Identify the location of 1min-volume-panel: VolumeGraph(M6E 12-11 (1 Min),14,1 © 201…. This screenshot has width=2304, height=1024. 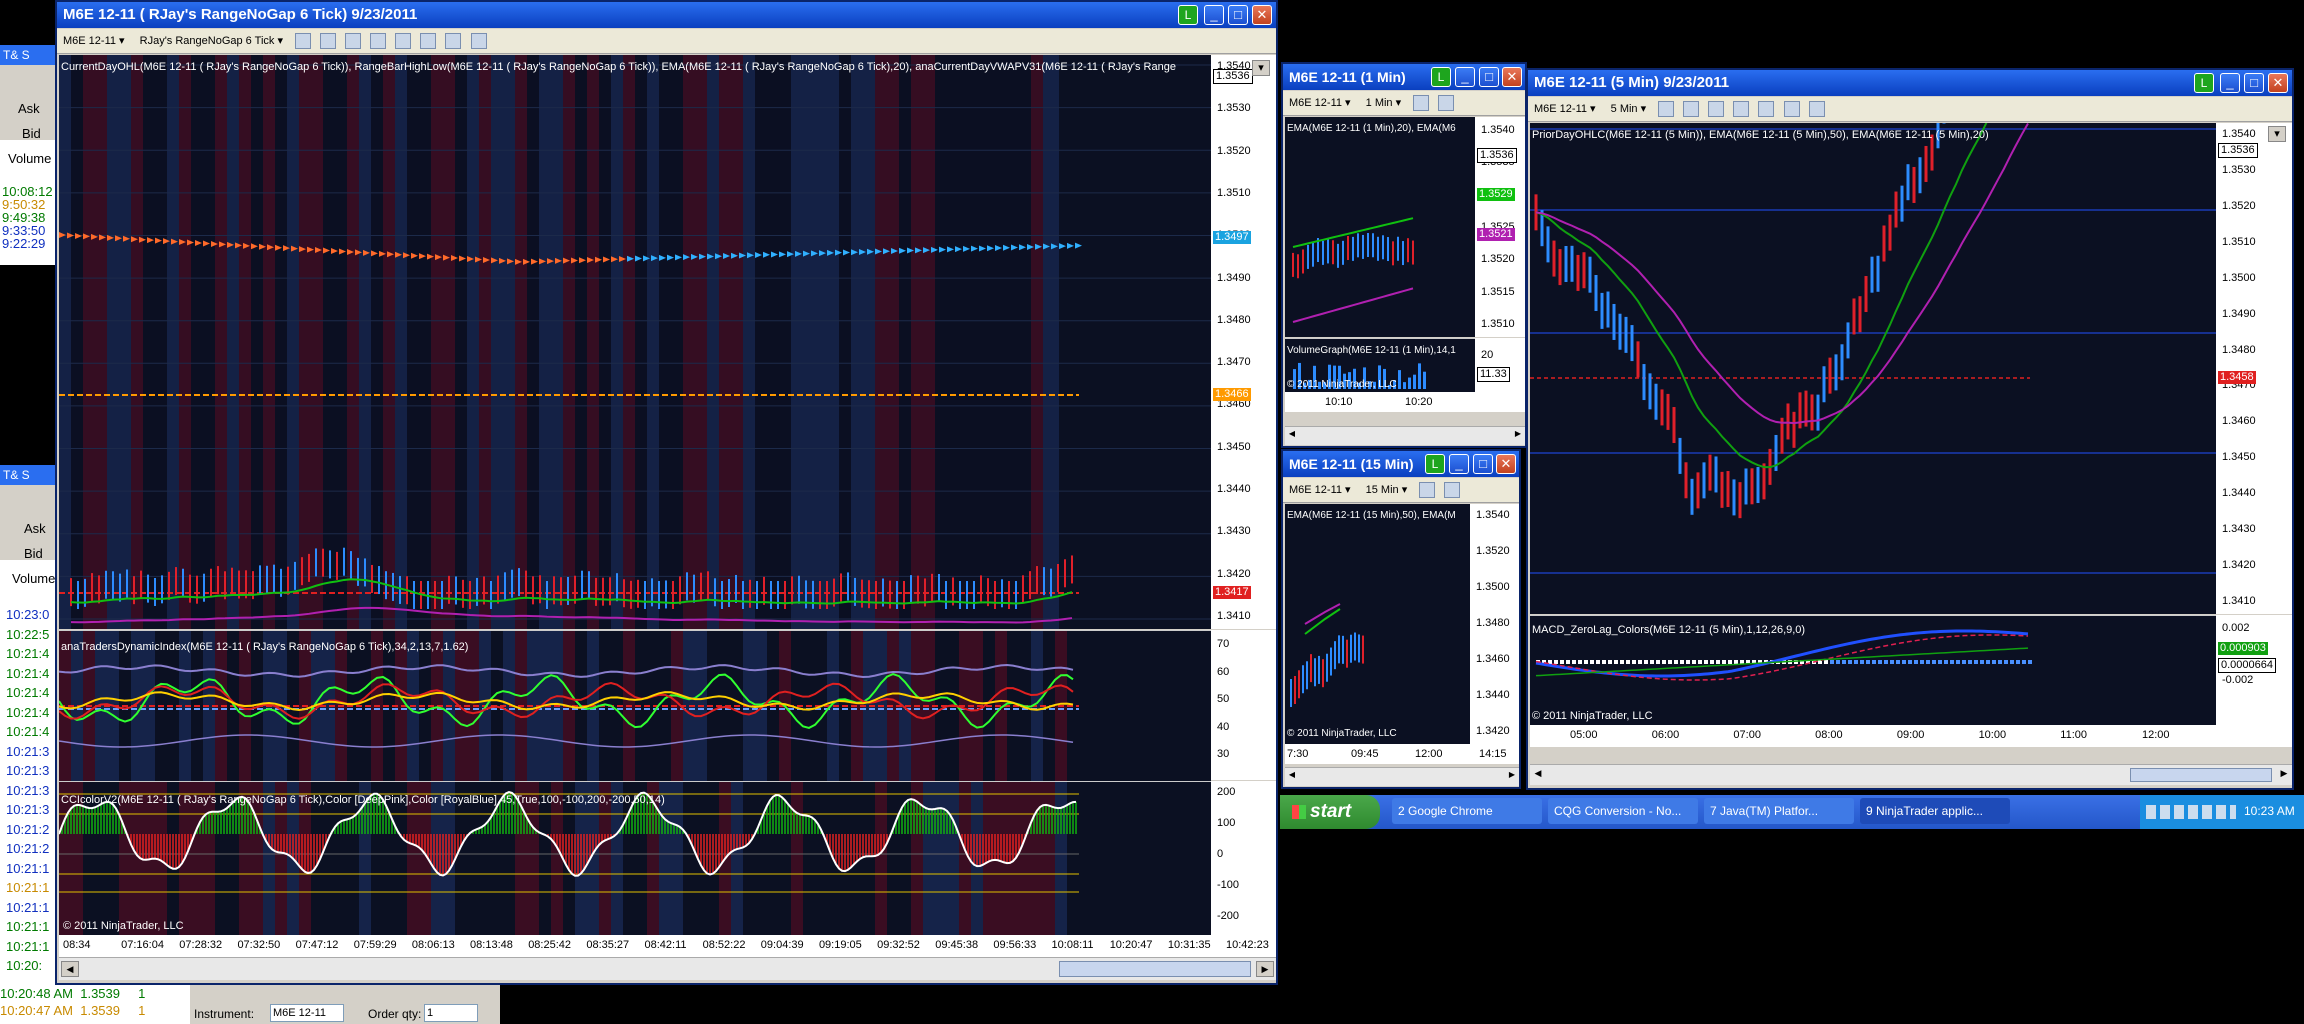
(1380, 365).